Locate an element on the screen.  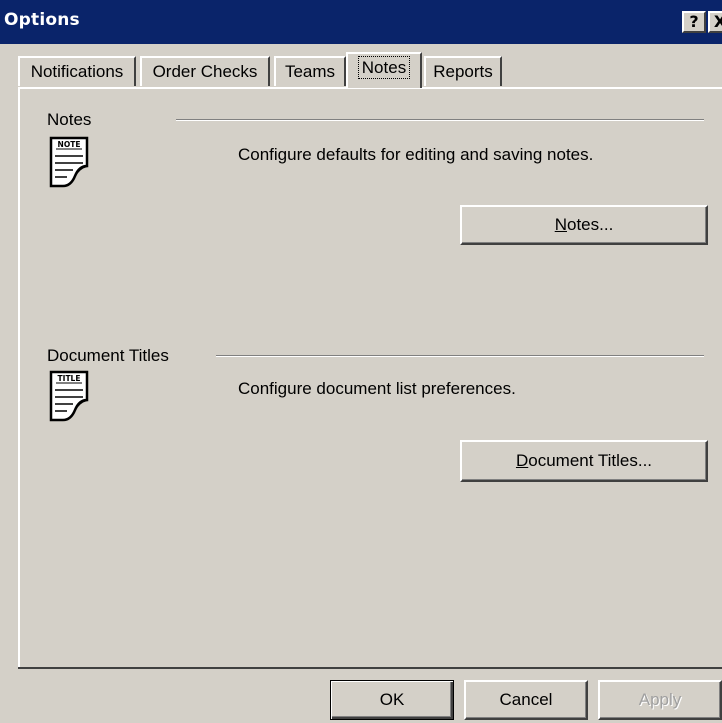
title-document-icon: TITLE is located at coordinates (69, 396).